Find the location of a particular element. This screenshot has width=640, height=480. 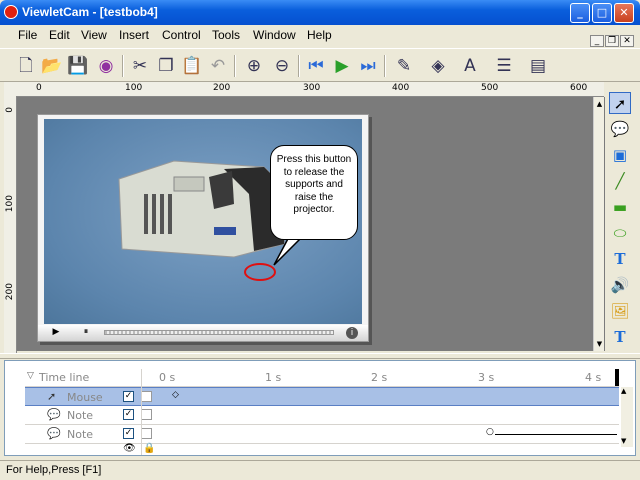

menu-edit: Edit is located at coordinates (59, 35).